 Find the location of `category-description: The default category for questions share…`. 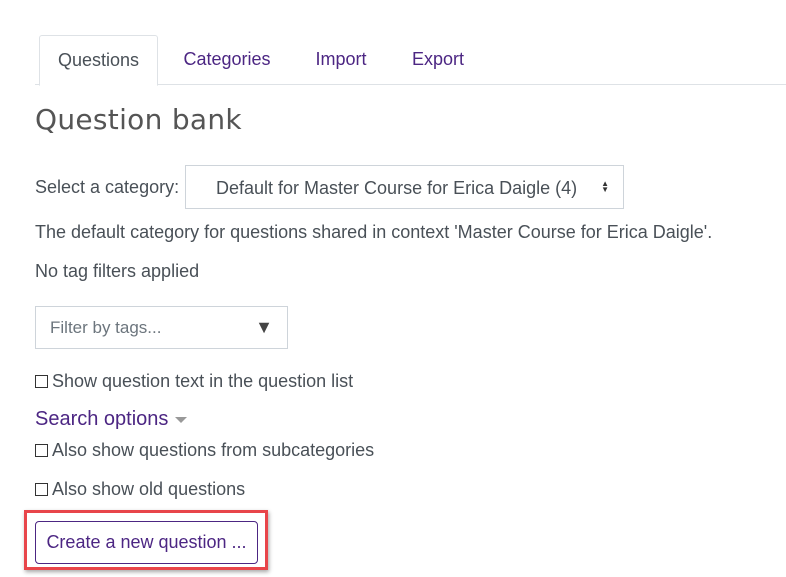

category-description: The default category for questions share… is located at coordinates (374, 232).